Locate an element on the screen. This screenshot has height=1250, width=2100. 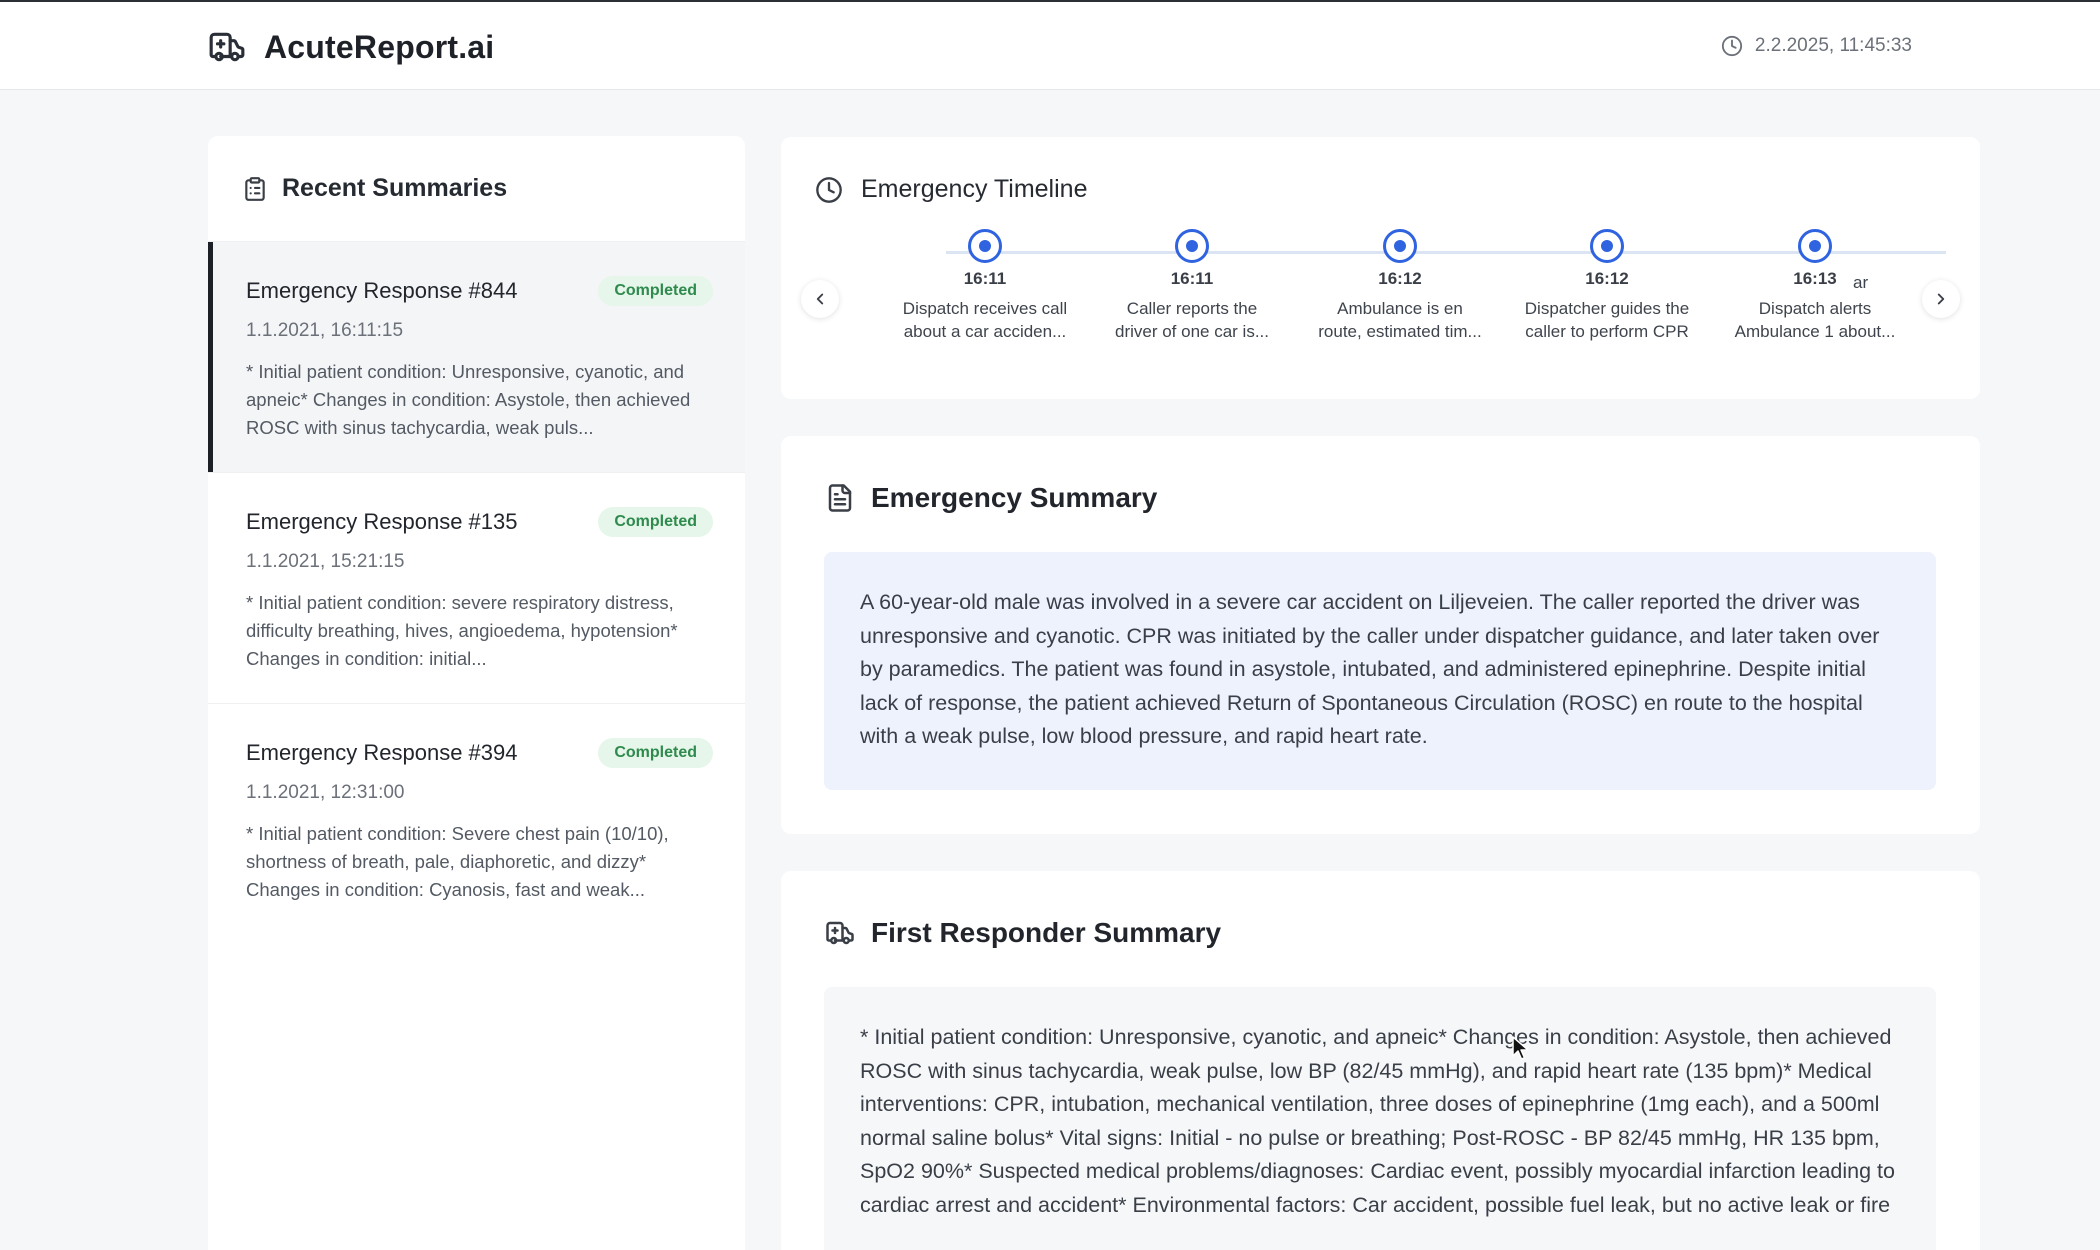
brand: AcuteReport.ai is located at coordinates (351, 47).